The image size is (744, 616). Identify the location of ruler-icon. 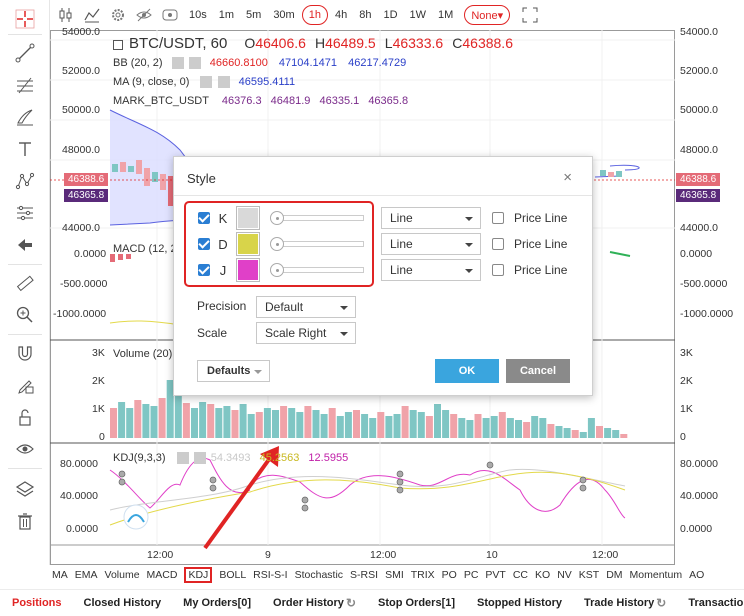
(25, 283).